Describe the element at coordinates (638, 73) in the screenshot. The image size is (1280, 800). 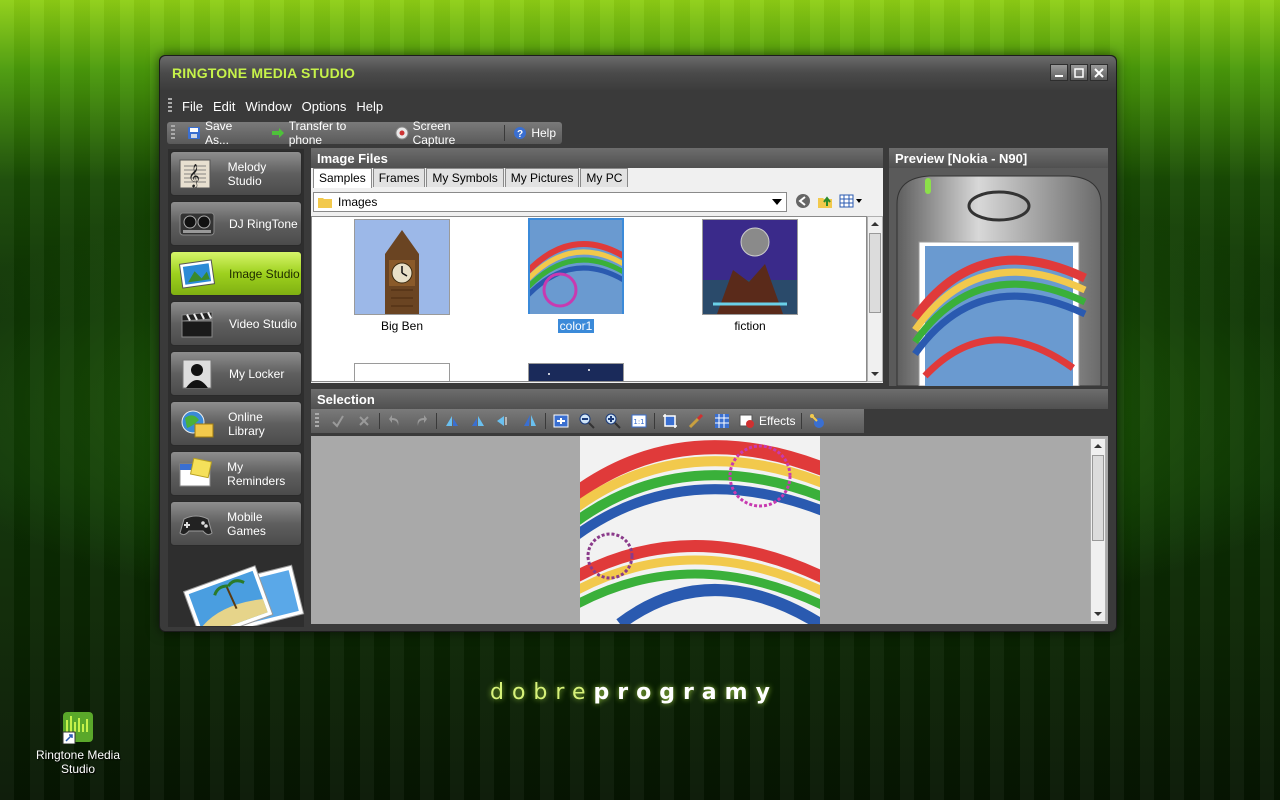
I see `title-bar: RINGTONE MEDIA STUDIO` at that location.